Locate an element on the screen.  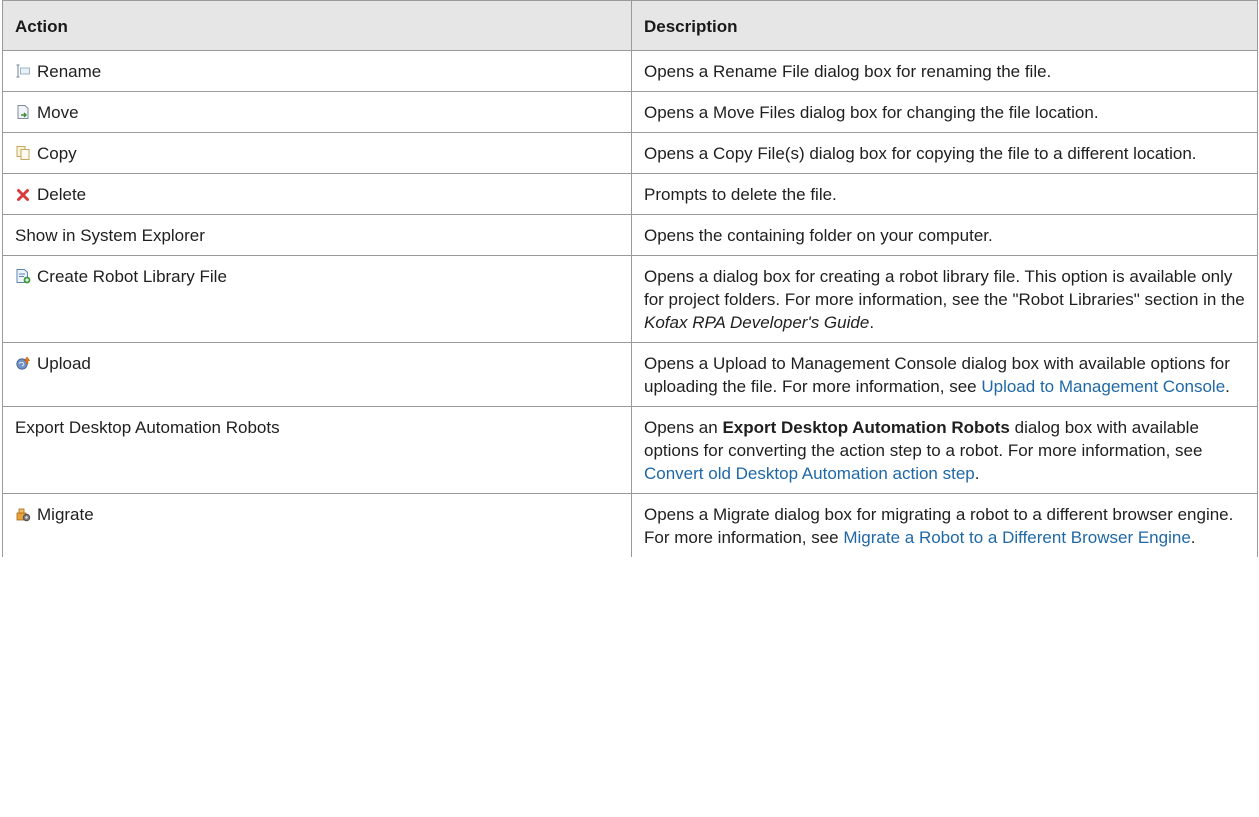
header-row: Action Description is located at coordinates (630, 25).